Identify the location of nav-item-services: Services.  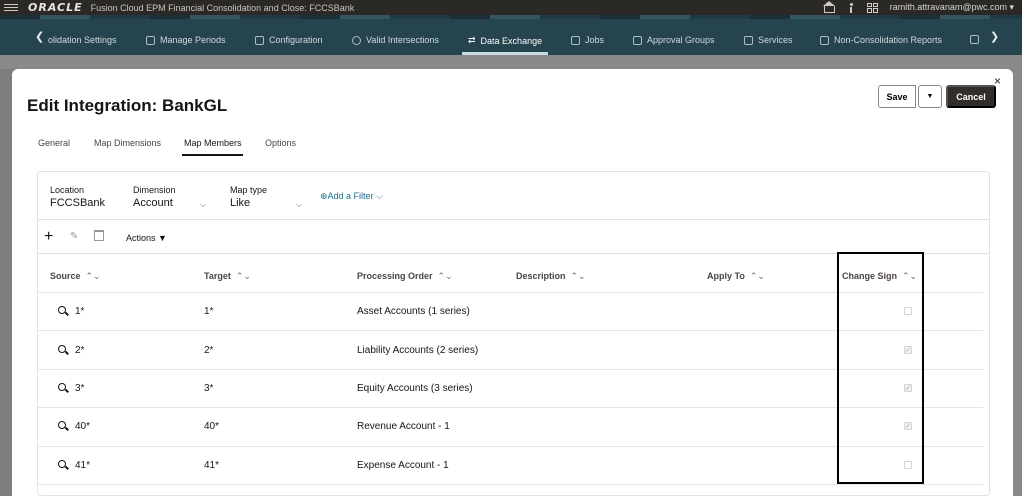
(768, 40).